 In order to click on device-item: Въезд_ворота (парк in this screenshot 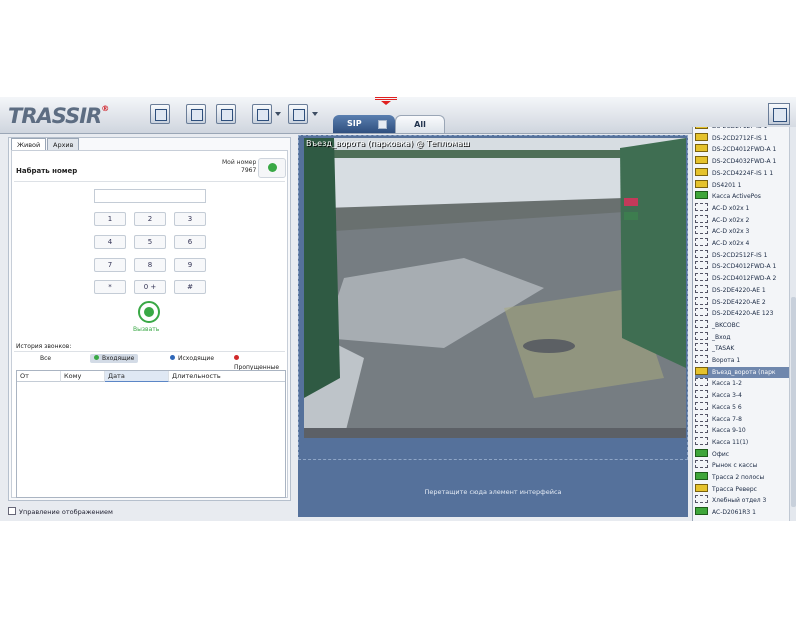, I will do `click(742, 372)`.